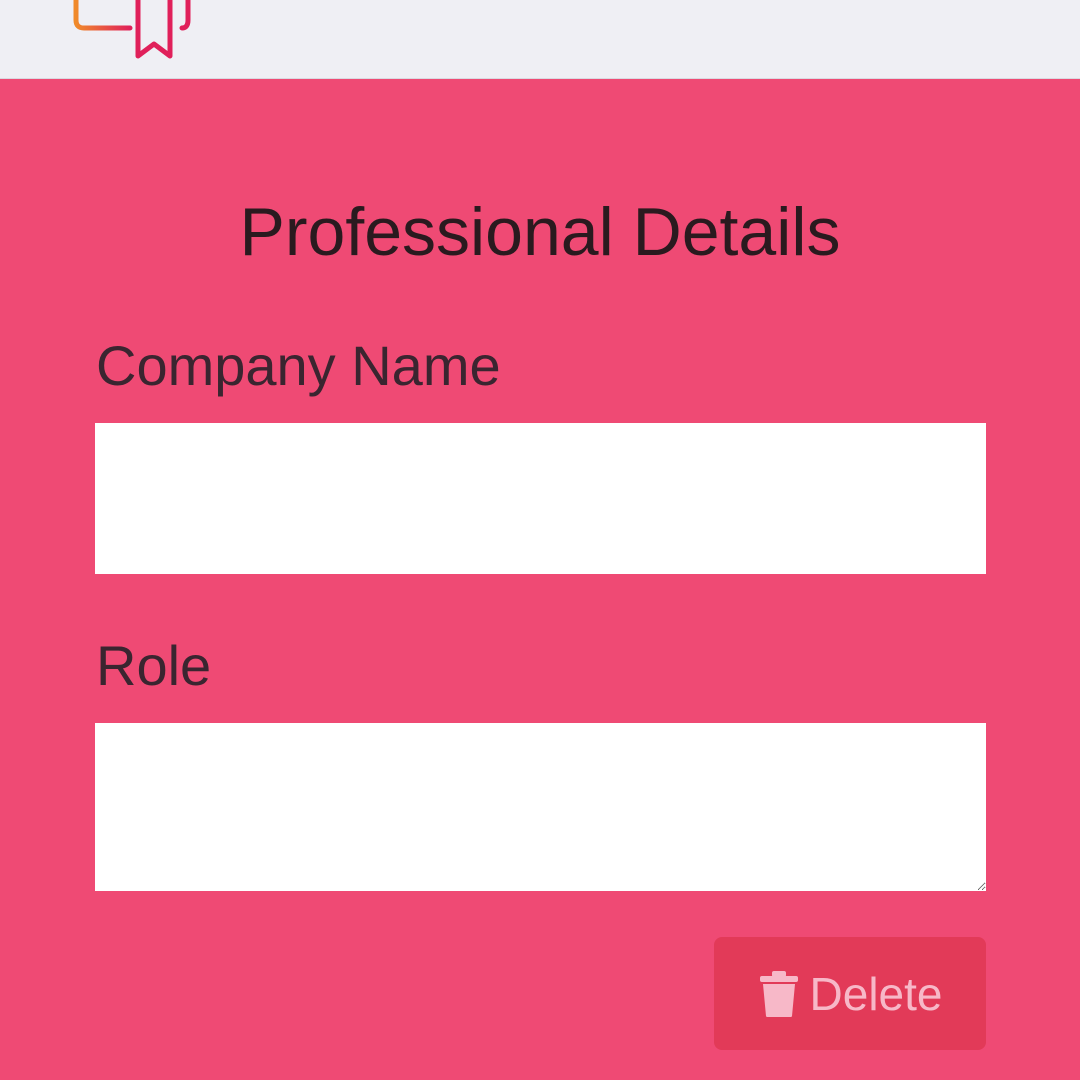 The height and width of the screenshot is (1080, 1080). I want to click on role-textarea, so click(540, 807).